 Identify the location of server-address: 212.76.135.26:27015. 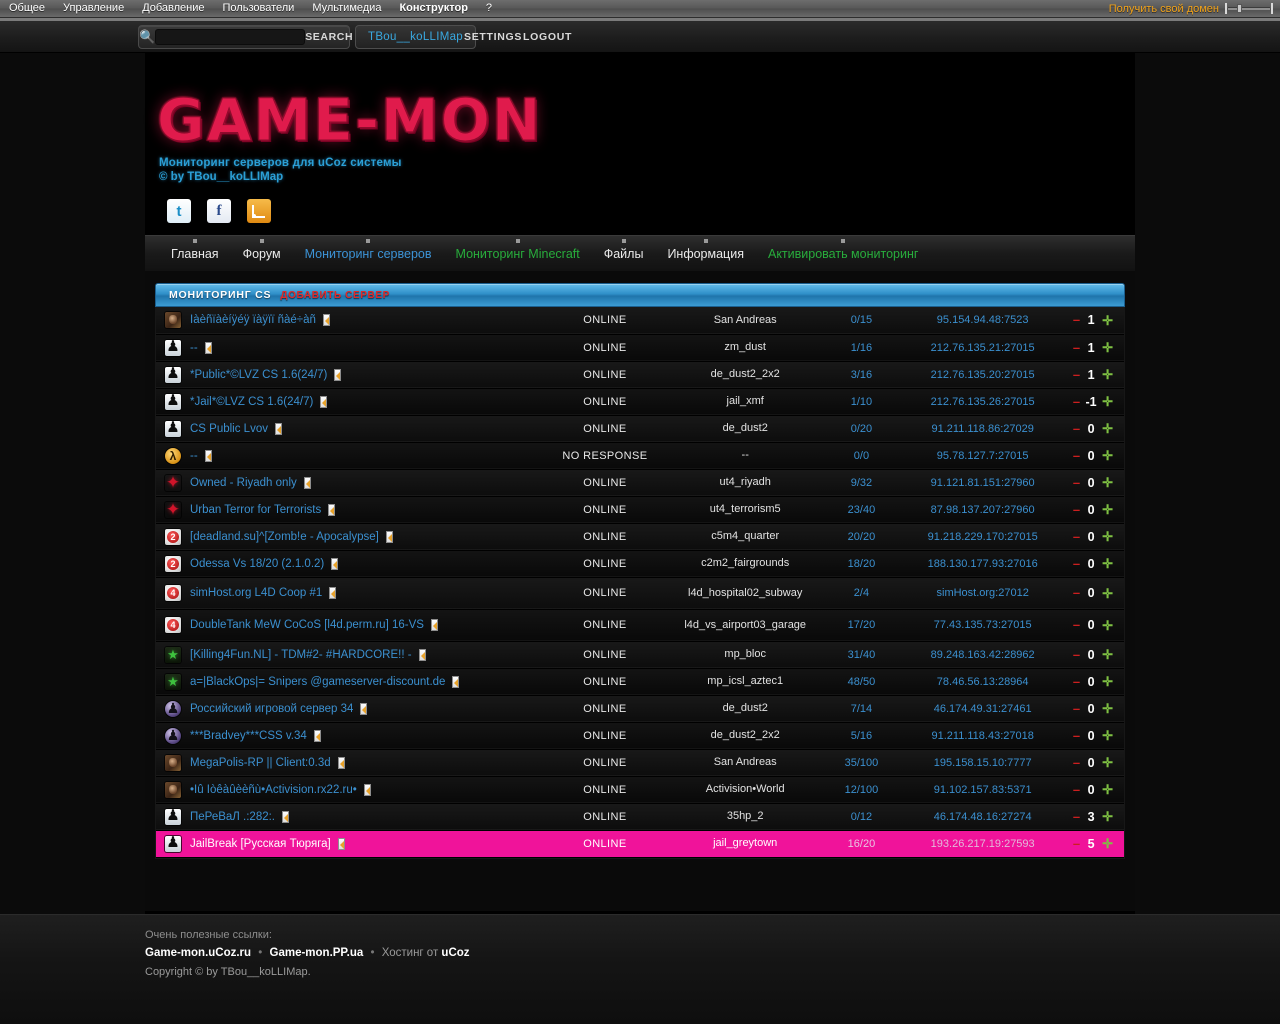
(983, 401).